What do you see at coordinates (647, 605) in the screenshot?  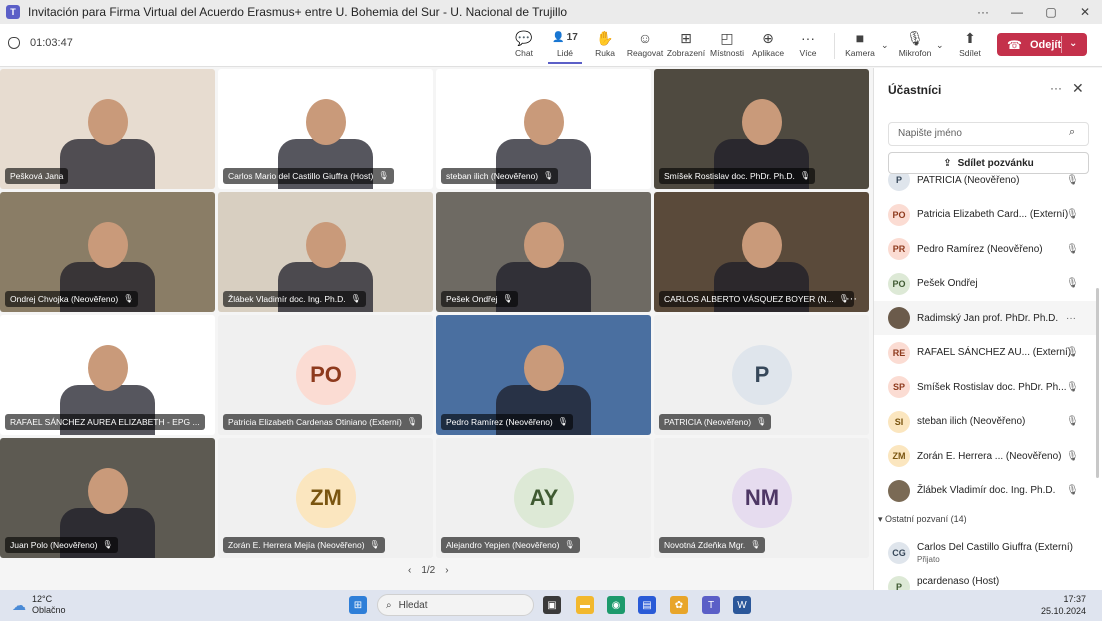 I see `store-icon: ▤` at bounding box center [647, 605].